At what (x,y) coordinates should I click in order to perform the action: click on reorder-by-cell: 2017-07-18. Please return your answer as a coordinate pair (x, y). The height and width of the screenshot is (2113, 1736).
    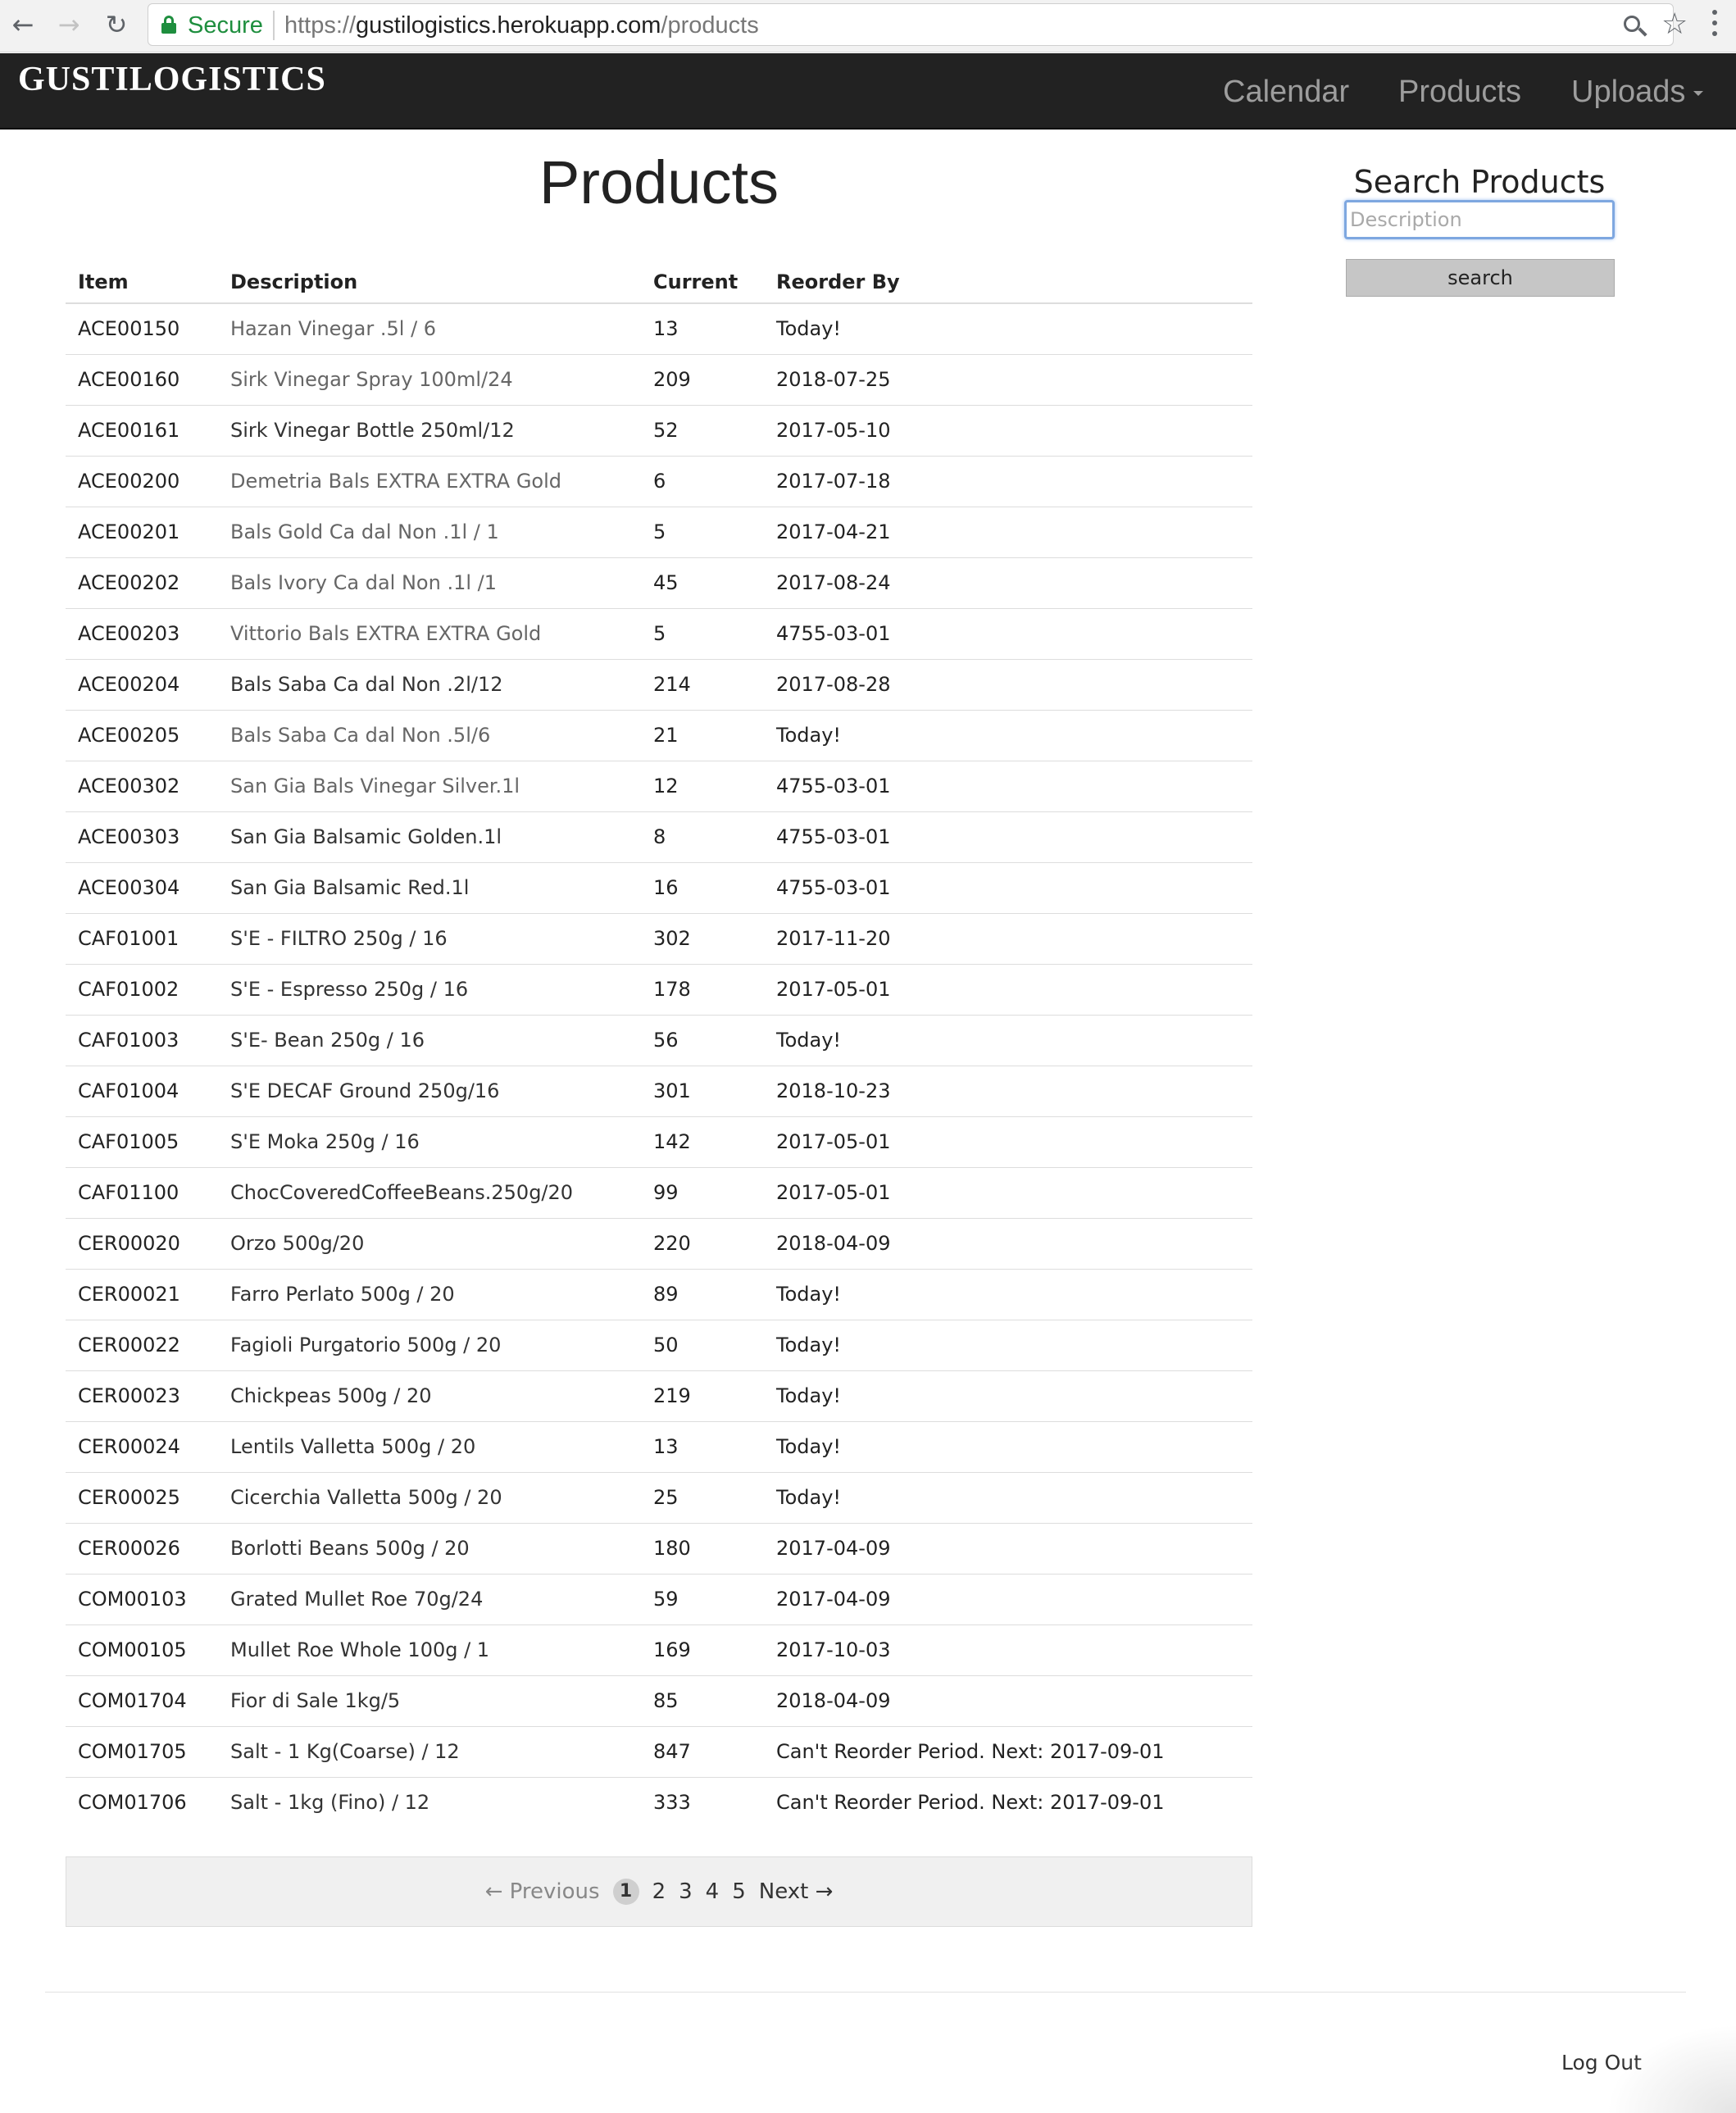
    Looking at the image, I should click on (1008, 481).